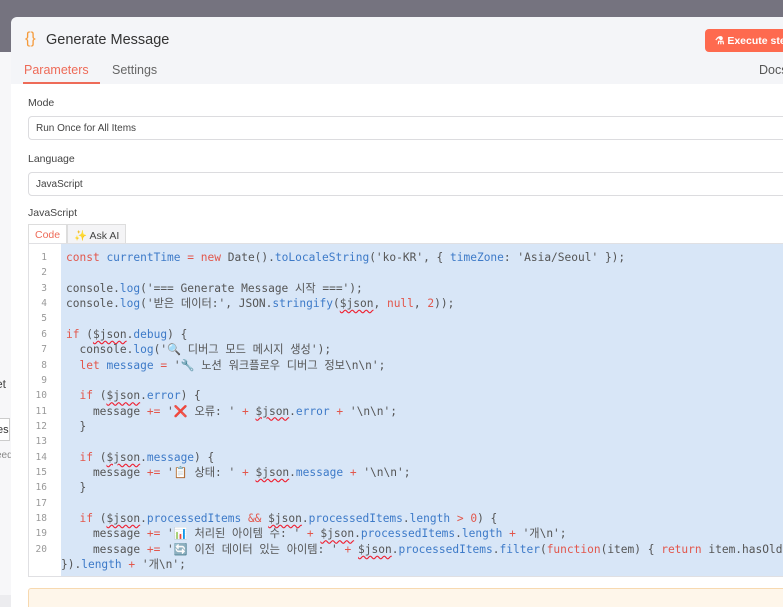  What do you see at coordinates (406, 272) in the screenshot?
I see `code-line: 2` at bounding box center [406, 272].